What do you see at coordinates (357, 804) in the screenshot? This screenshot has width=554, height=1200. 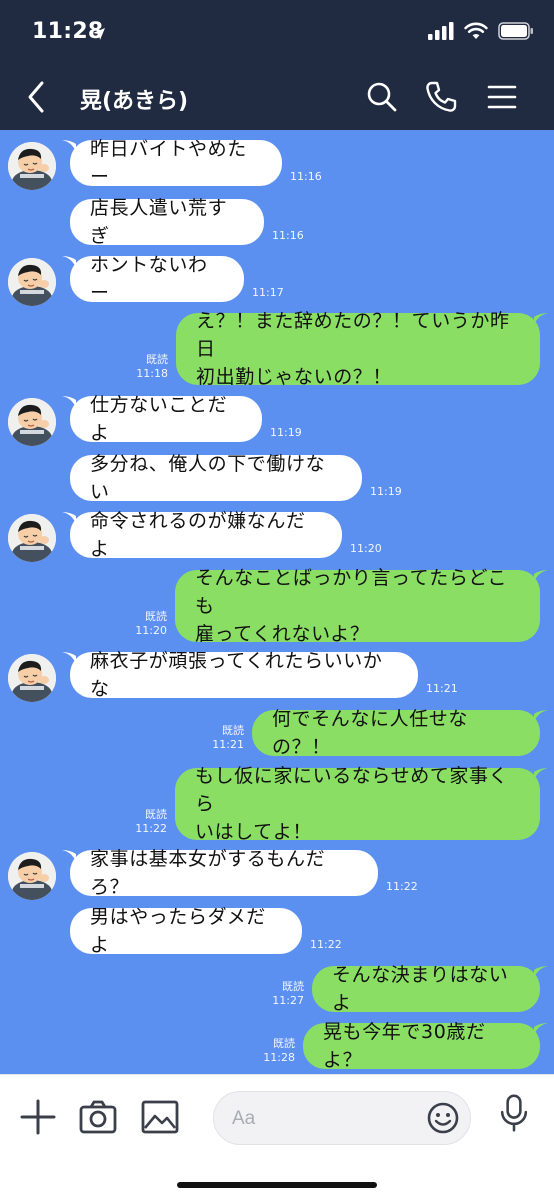 I see `message-bubble: もし仮に家にいるならせめて家事くら いはしてよ！` at bounding box center [357, 804].